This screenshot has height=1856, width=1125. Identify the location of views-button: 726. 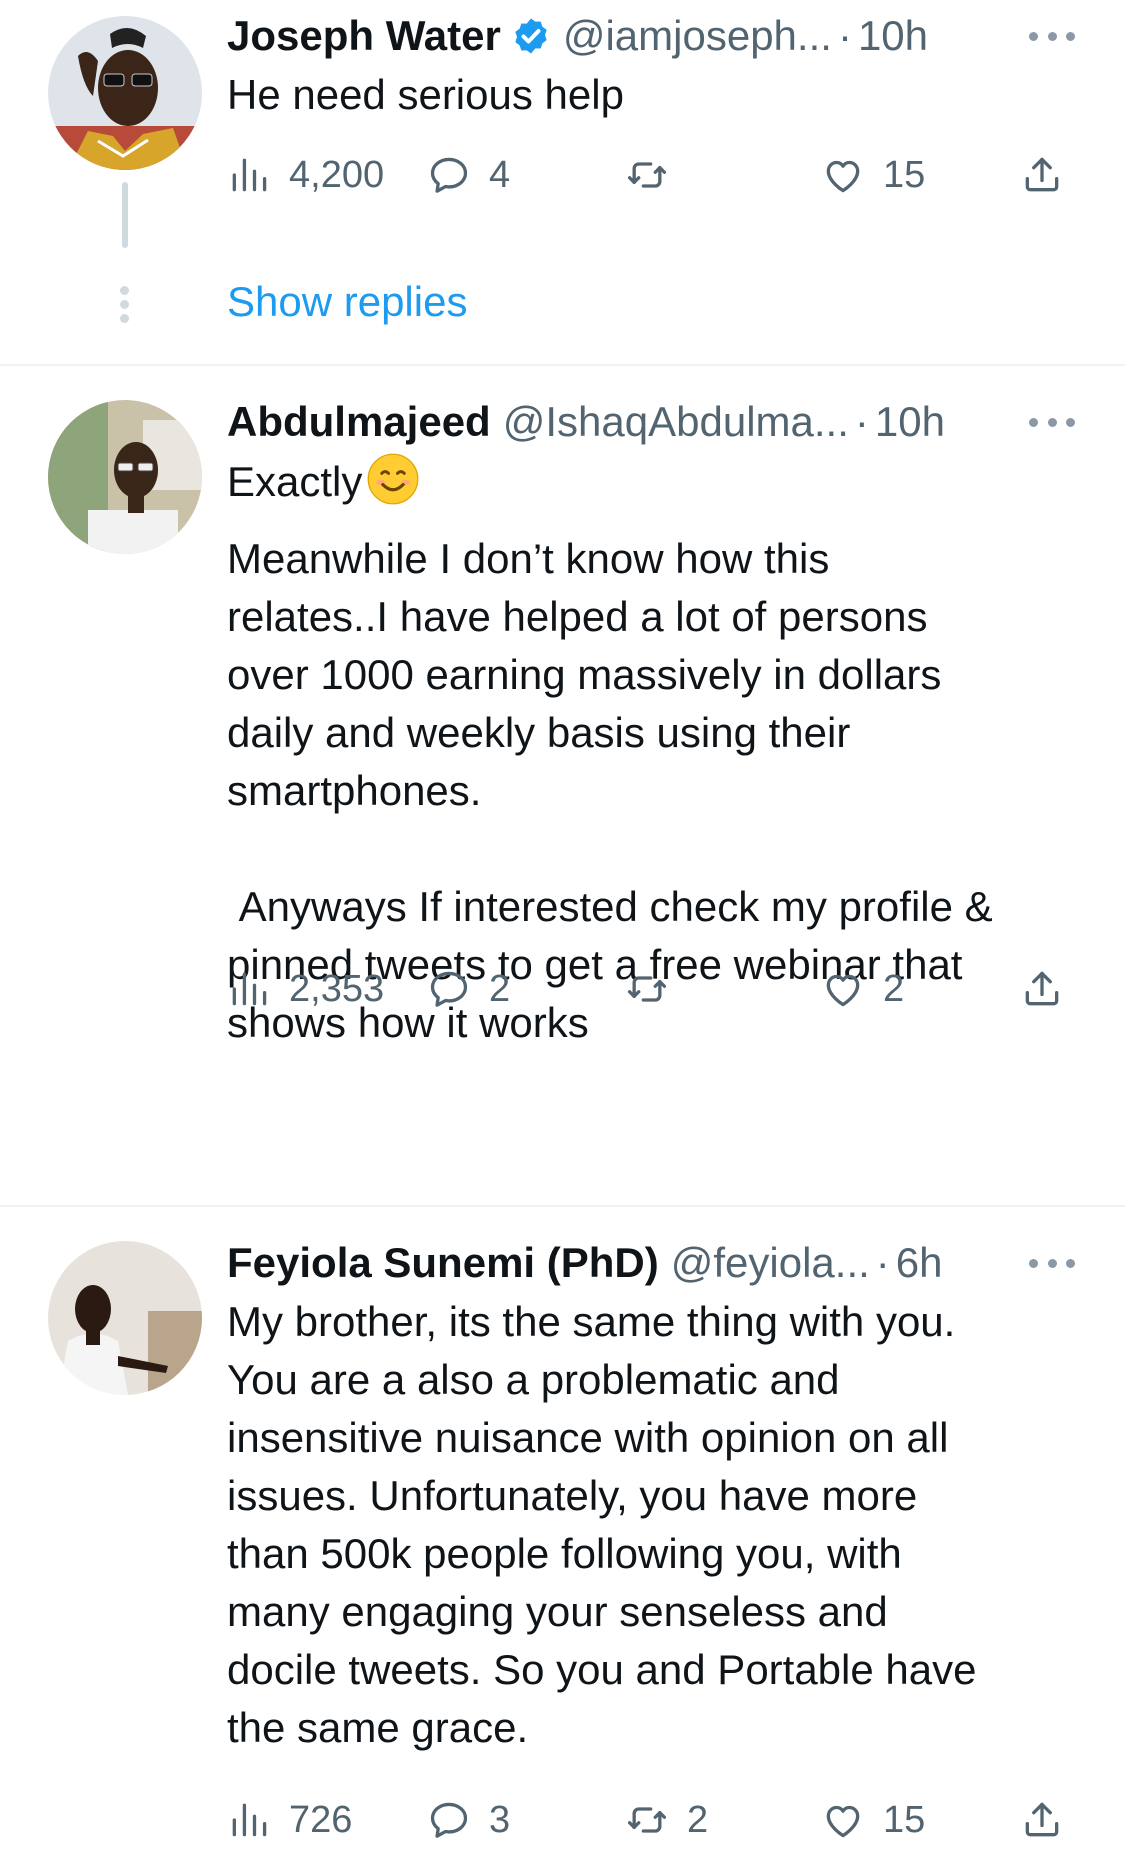
(289, 1820).